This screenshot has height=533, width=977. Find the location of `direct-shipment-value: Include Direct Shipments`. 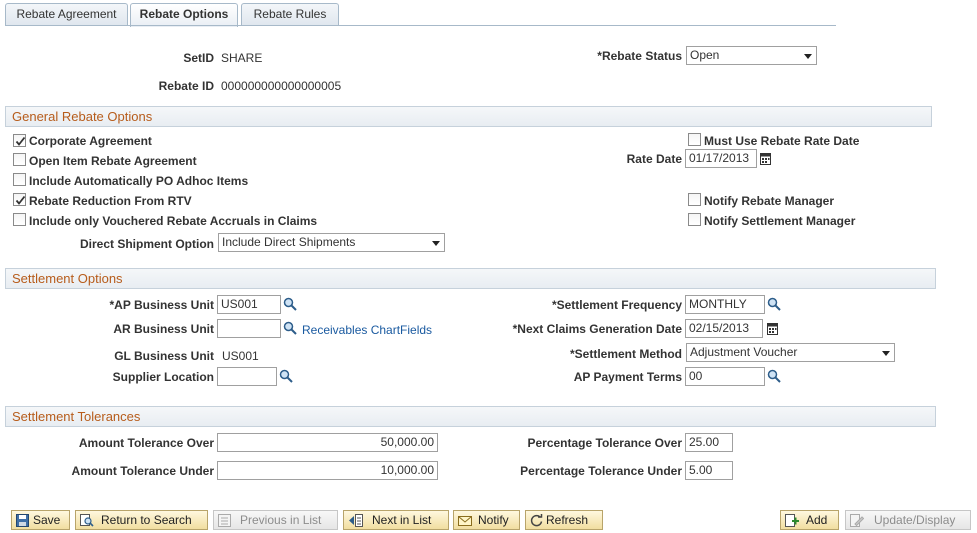

direct-shipment-value: Include Direct Shipments is located at coordinates (289, 242).